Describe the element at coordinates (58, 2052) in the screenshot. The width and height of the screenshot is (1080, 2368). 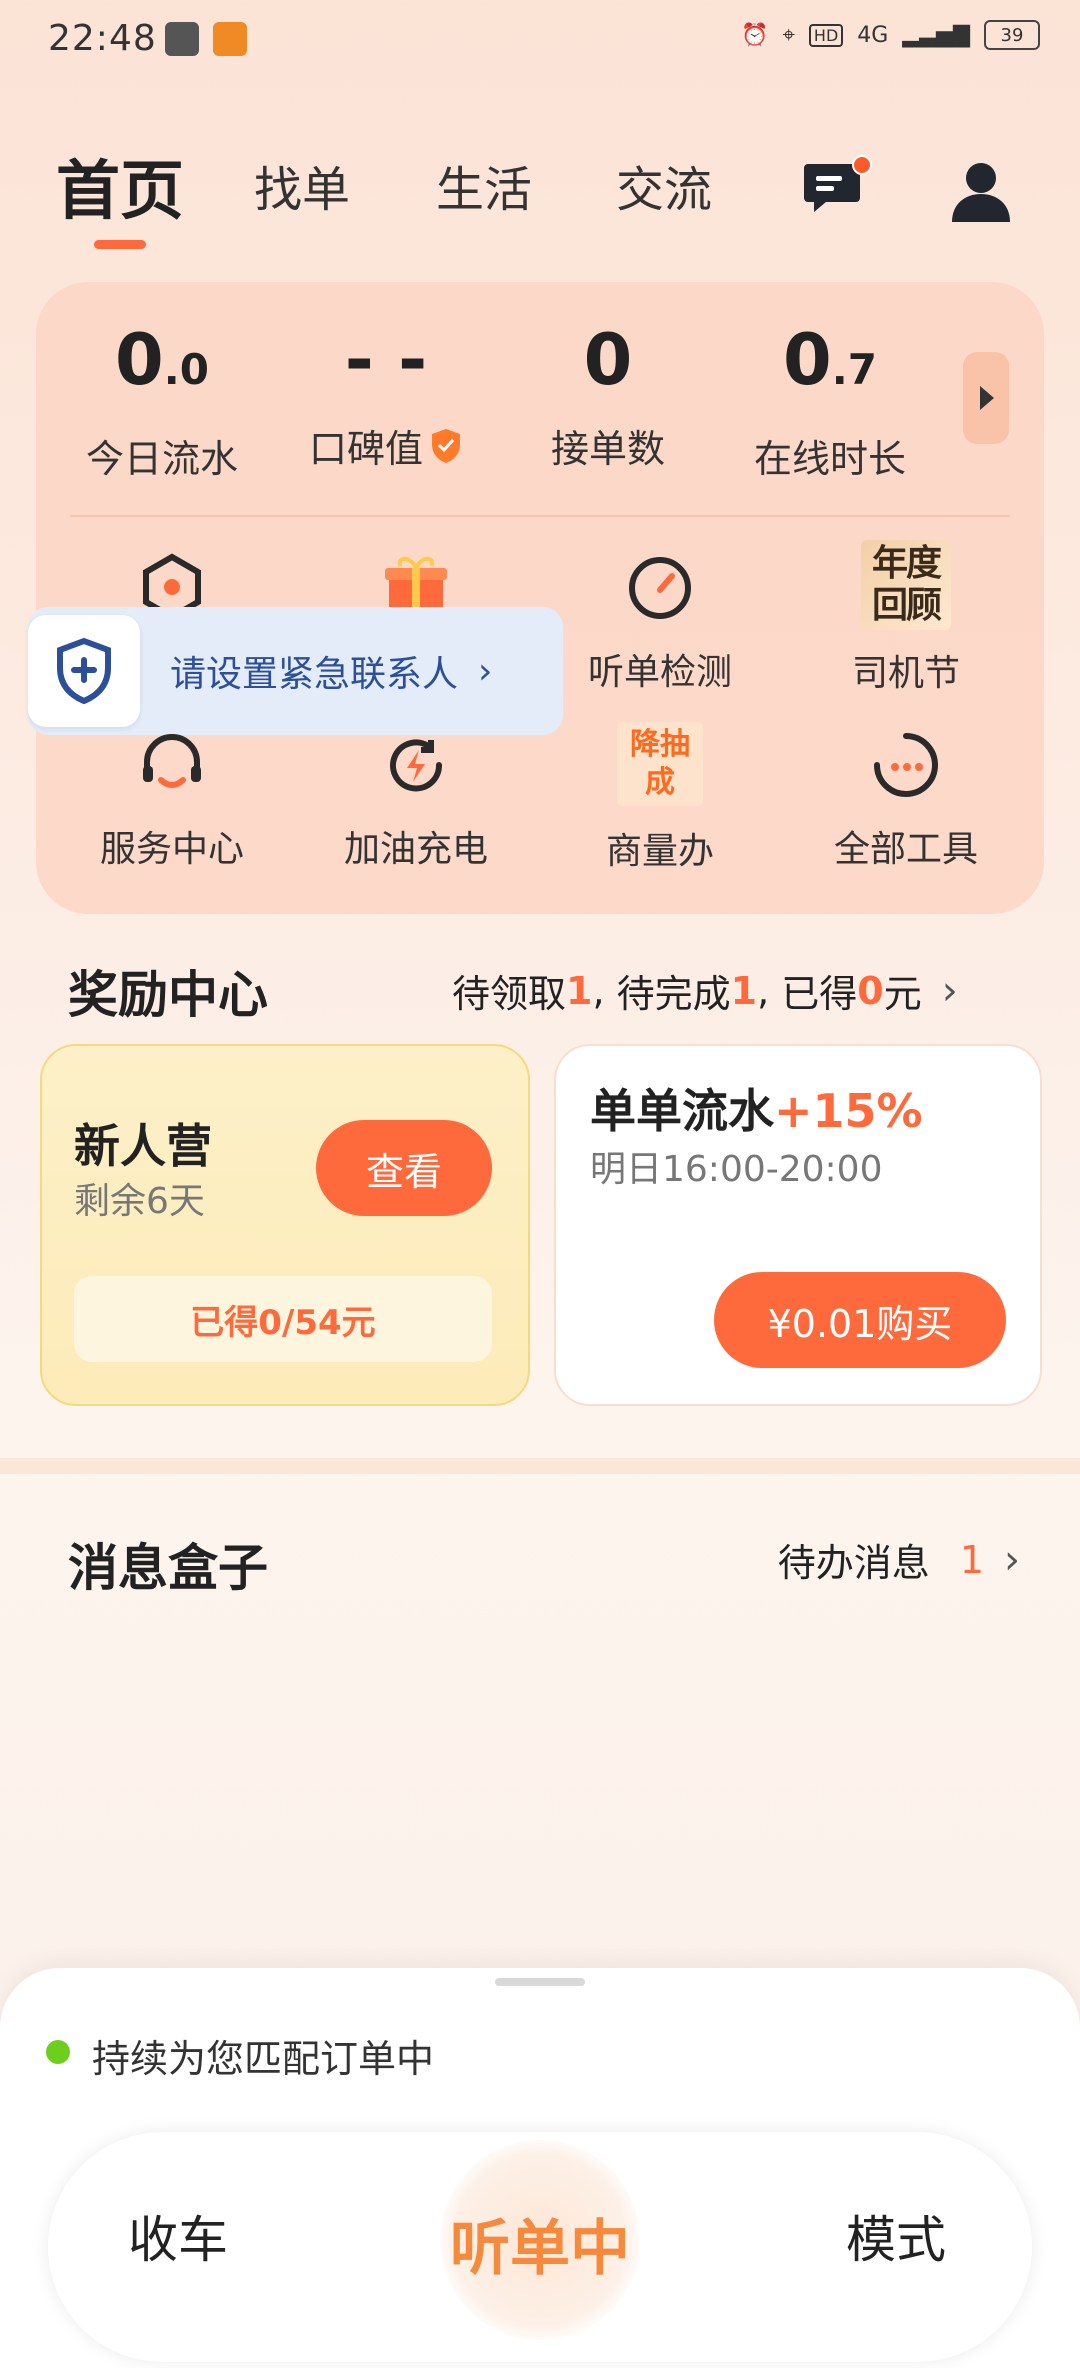
I see `status-dot` at that location.